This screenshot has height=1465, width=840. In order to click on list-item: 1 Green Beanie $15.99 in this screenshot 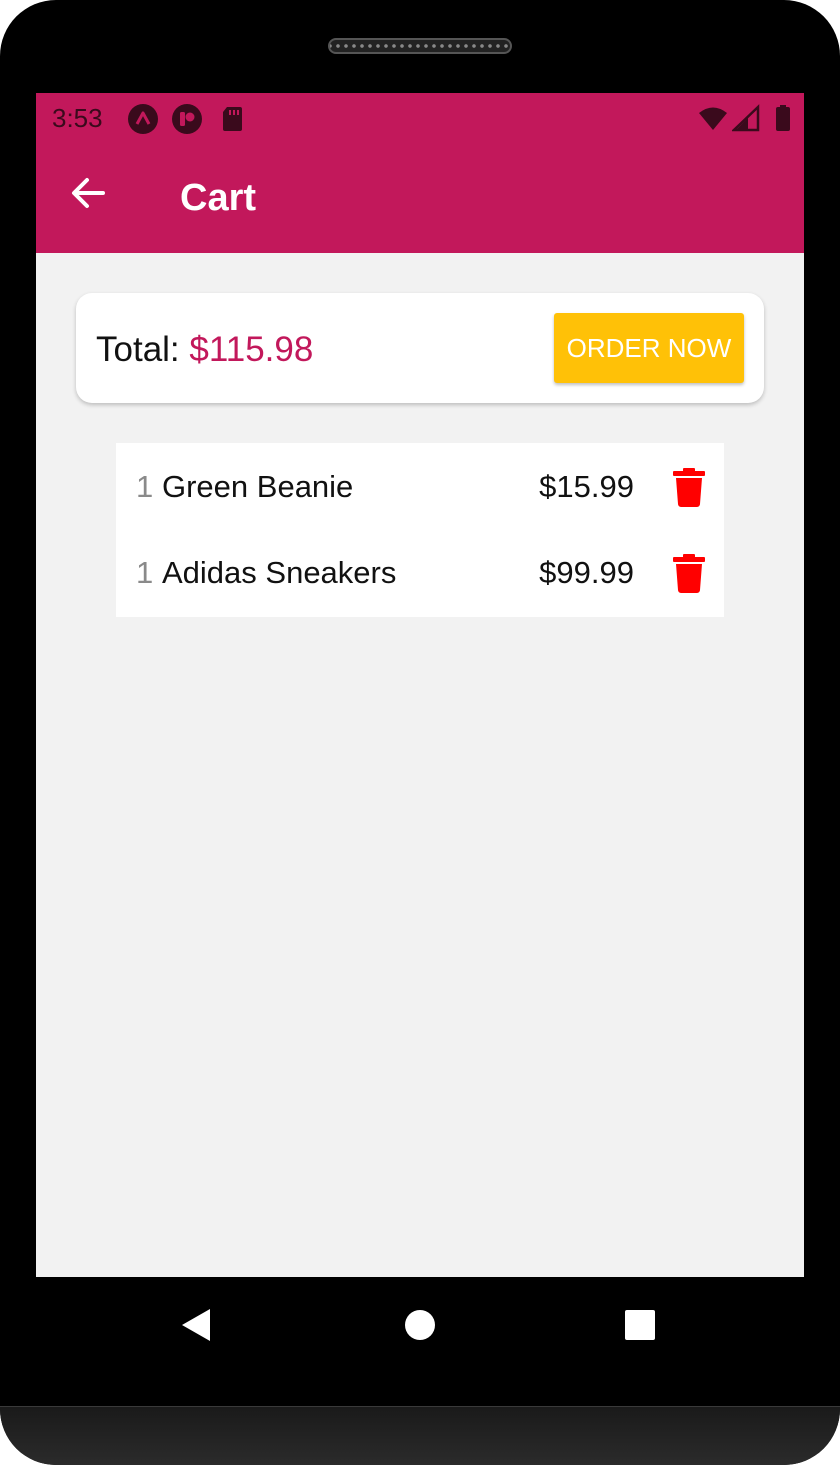, I will do `click(420, 486)`.